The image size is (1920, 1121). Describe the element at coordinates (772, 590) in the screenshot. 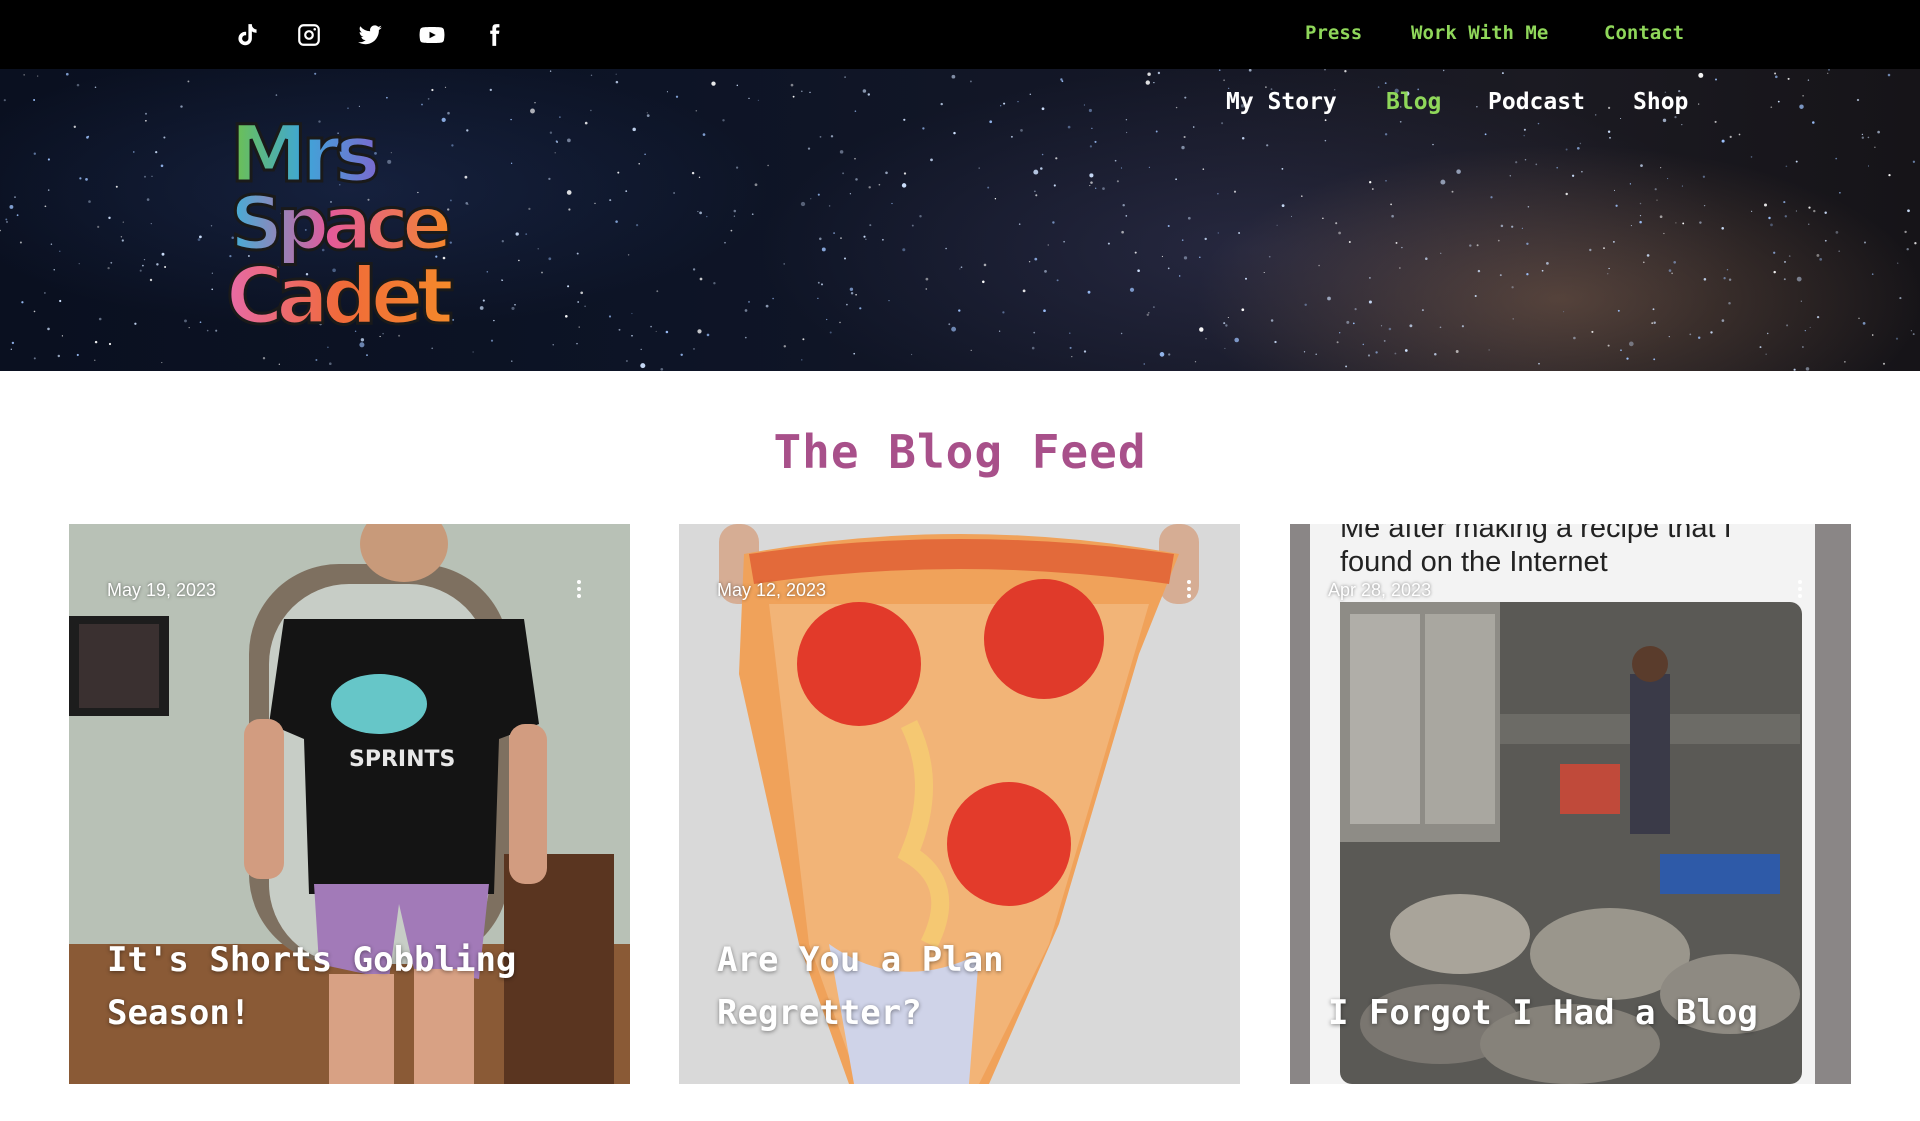

I see `post-date: May 12, 2023` at that location.